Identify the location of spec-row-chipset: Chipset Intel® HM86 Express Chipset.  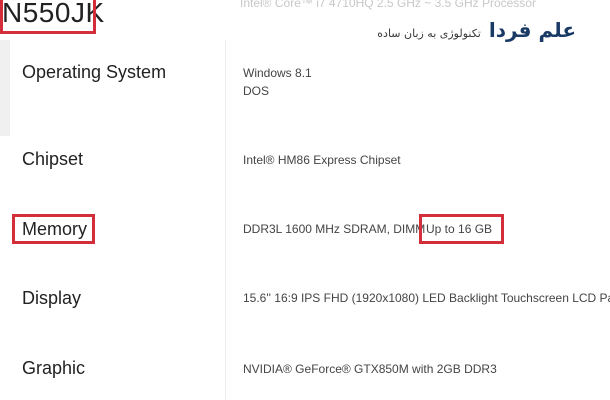
(305, 160).